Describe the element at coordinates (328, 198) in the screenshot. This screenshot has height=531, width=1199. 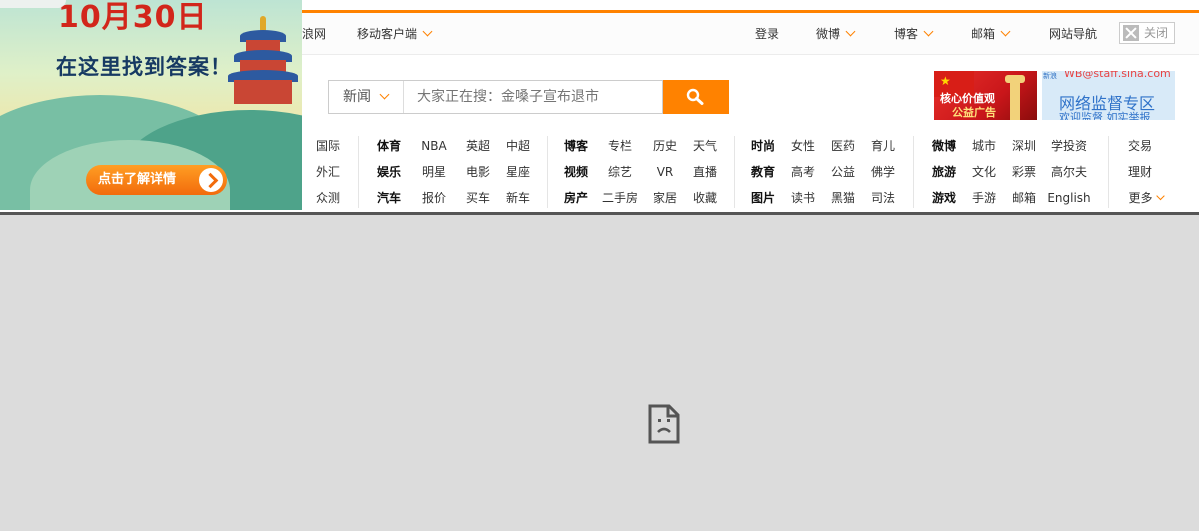
I see `channel-link: 众测` at that location.